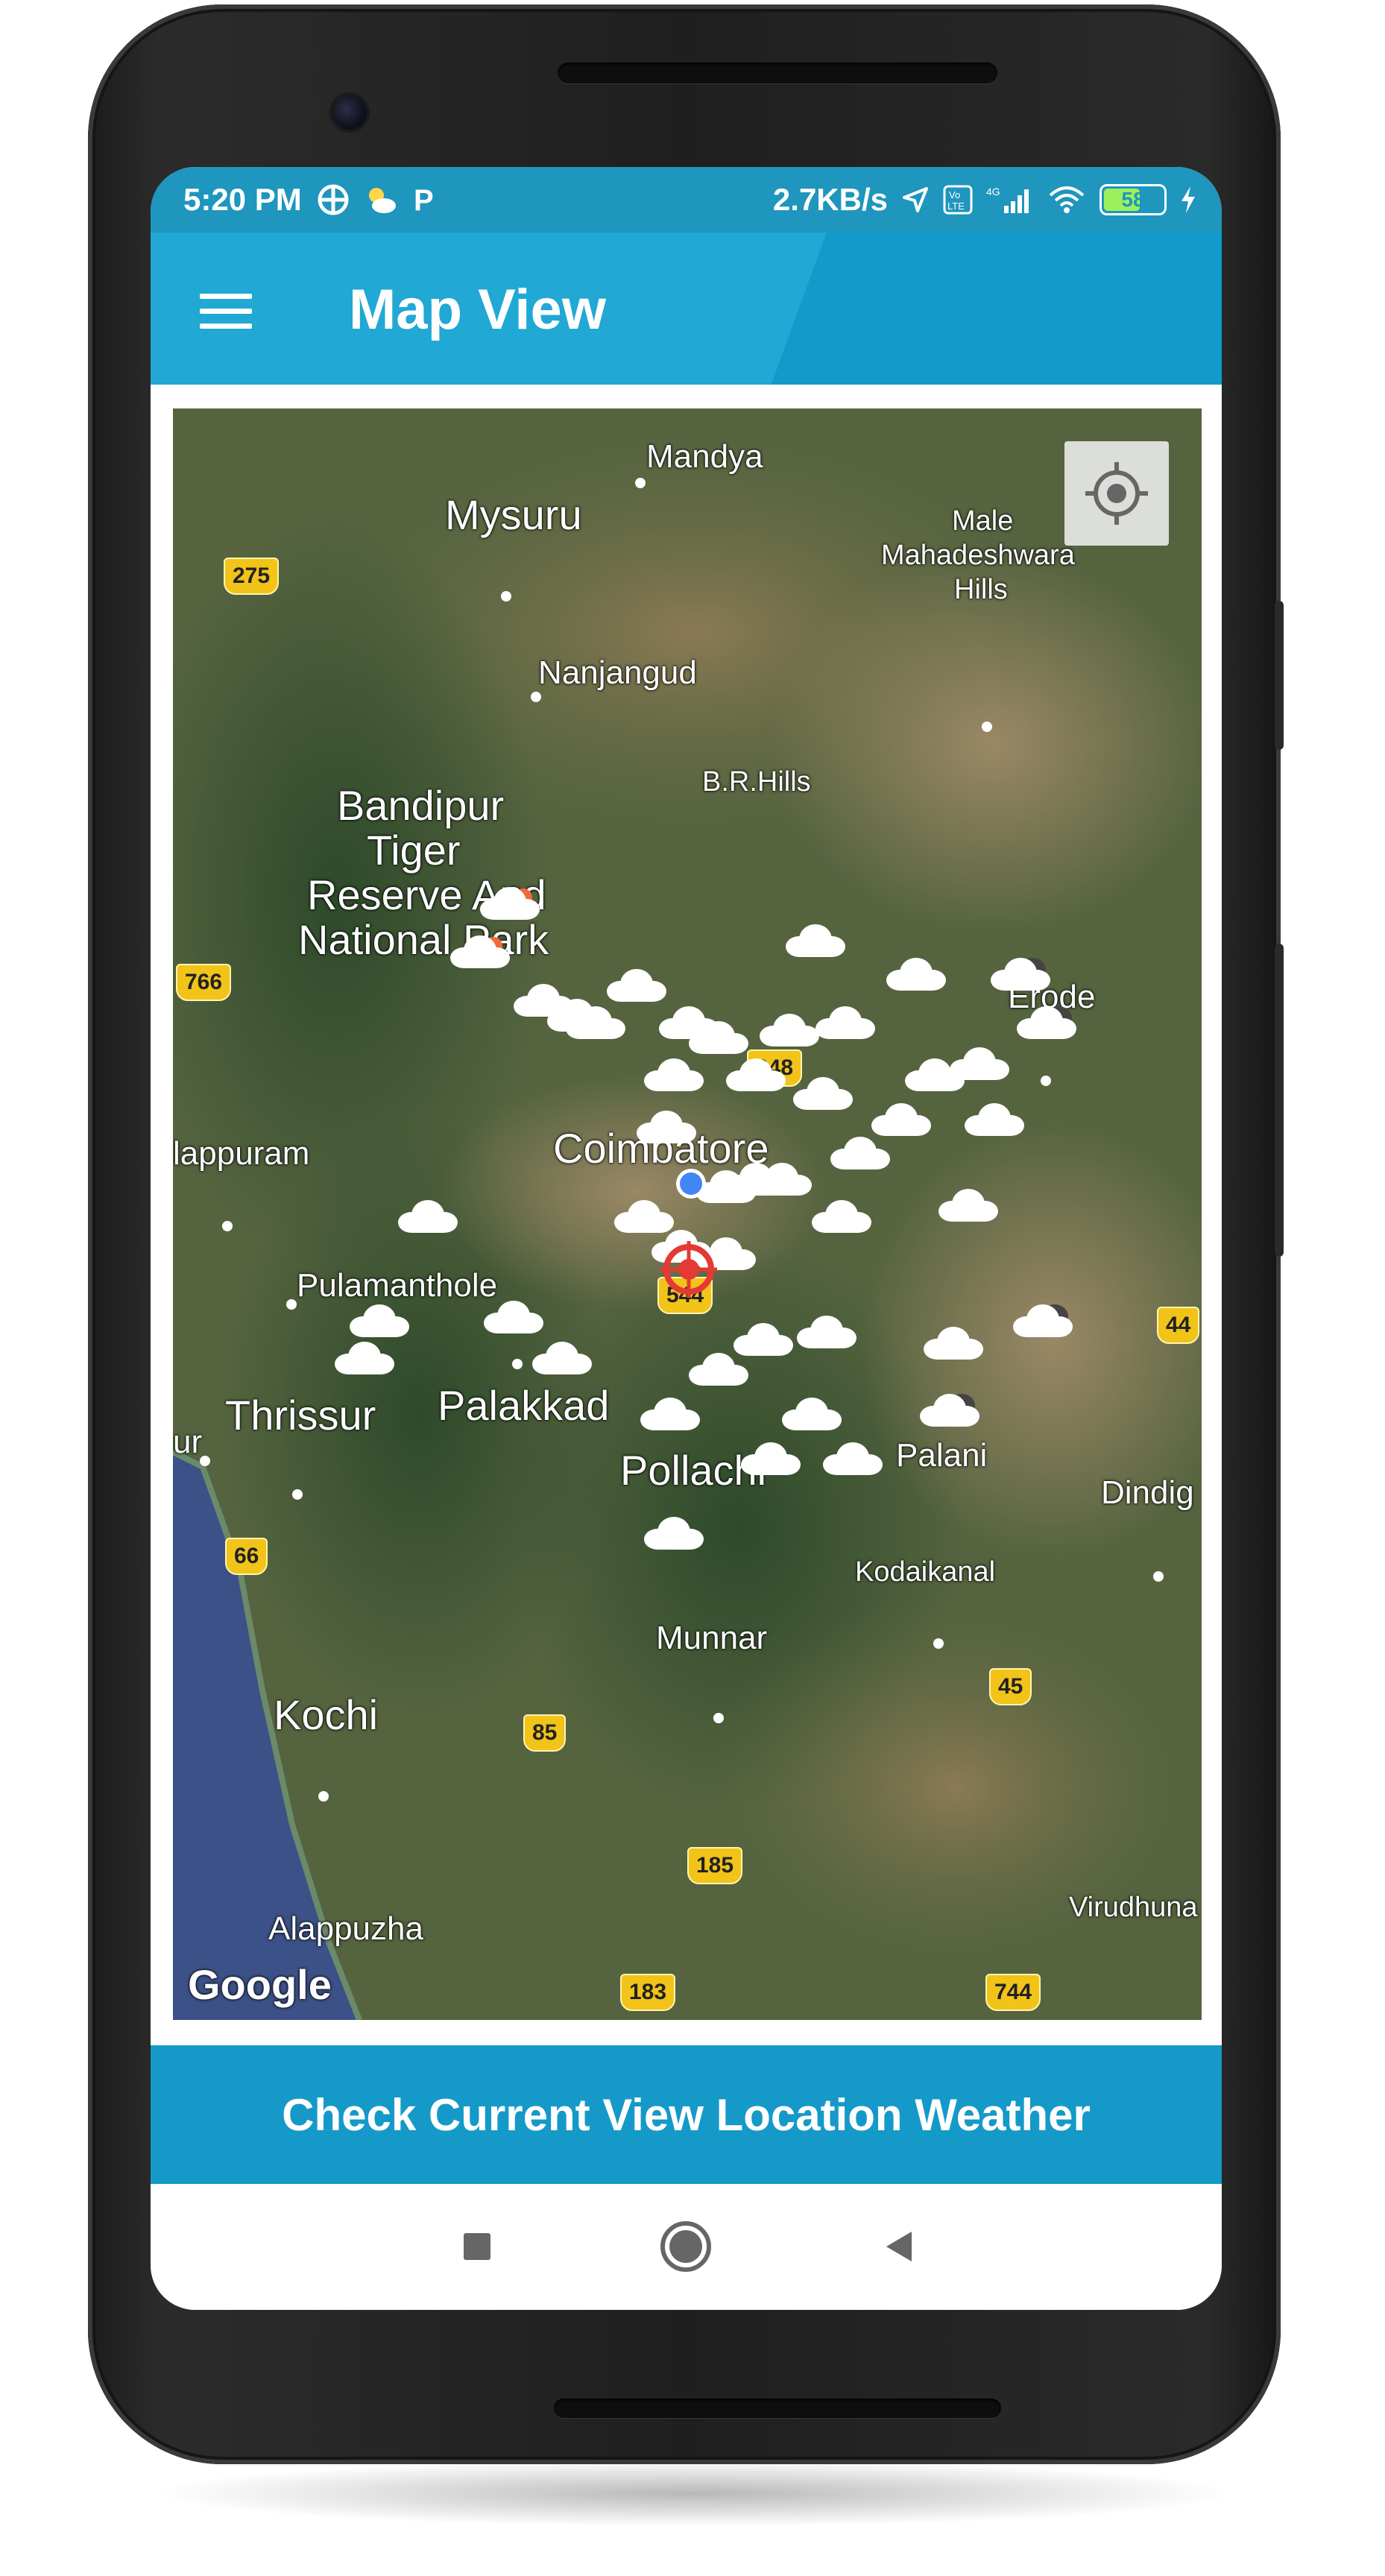  I want to click on square-recents-icon, so click(477, 2247).